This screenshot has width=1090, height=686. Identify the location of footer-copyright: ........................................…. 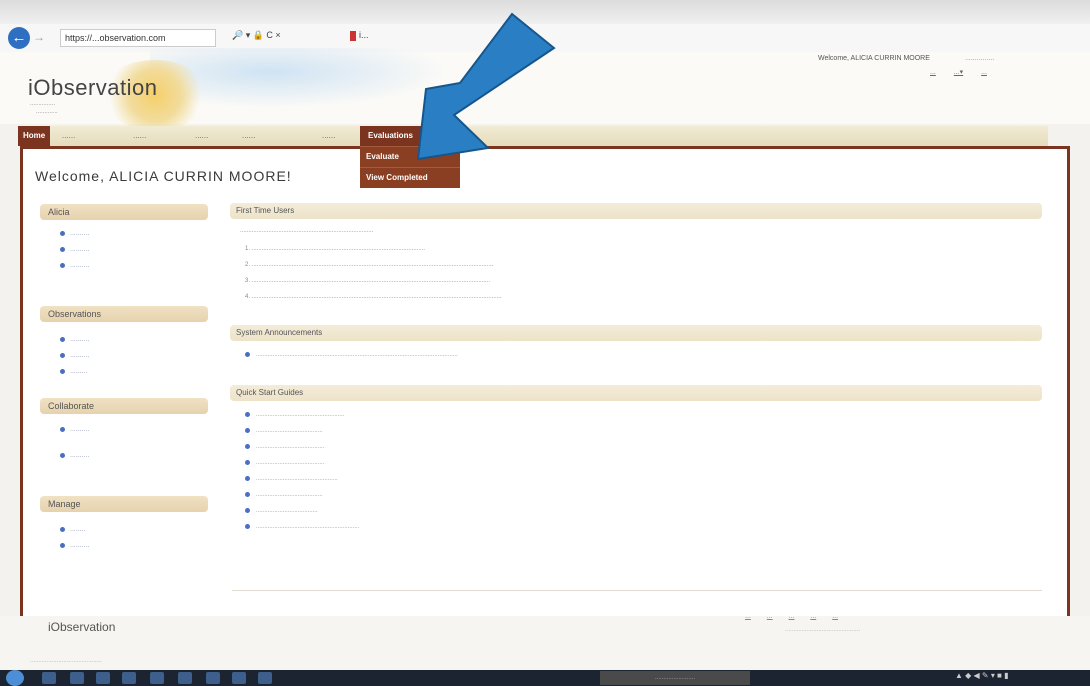
(823, 630).